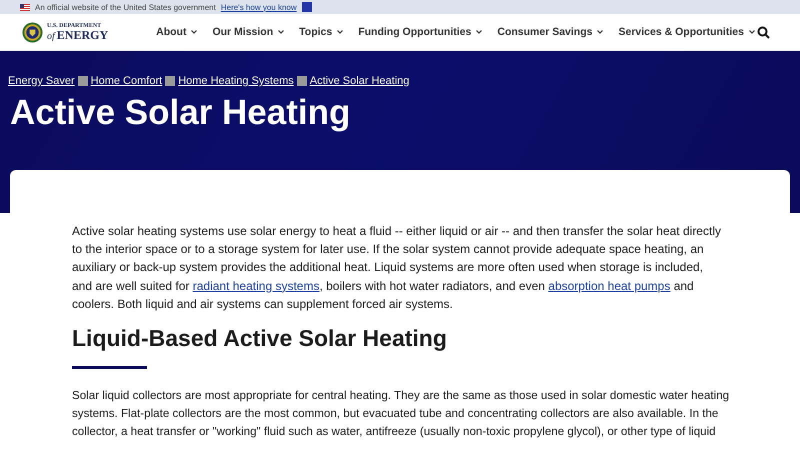  What do you see at coordinates (260, 338) in the screenshot?
I see `section-heading: Liquid-Based Active Solar Heating` at bounding box center [260, 338].